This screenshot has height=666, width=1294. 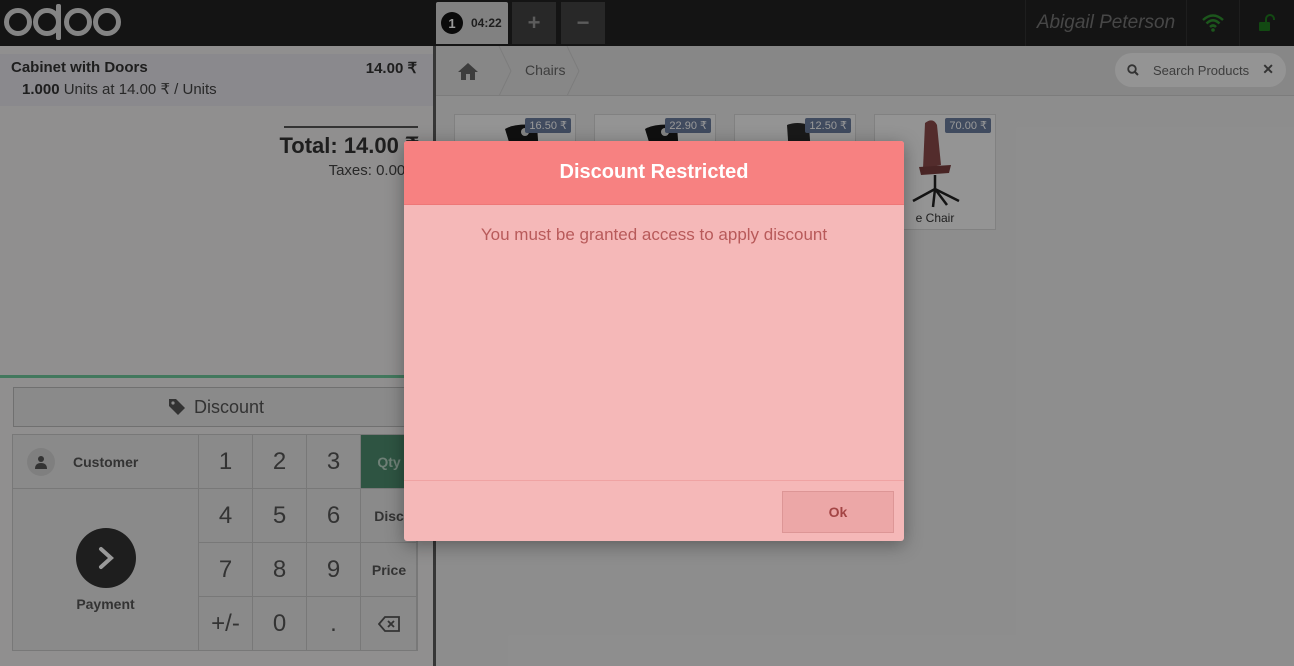 I want to click on dialog-title: Discount Restricted, so click(x=654, y=173).